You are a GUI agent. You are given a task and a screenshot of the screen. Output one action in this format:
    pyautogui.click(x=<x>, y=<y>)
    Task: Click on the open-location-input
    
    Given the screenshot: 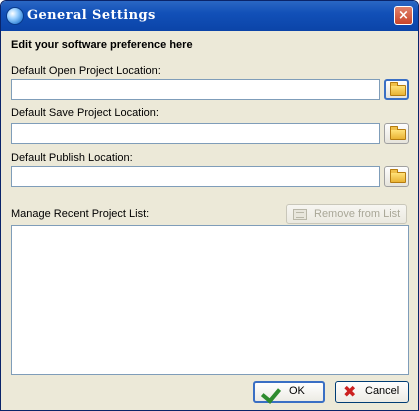 What is the action you would take?
    pyautogui.click(x=195, y=89)
    